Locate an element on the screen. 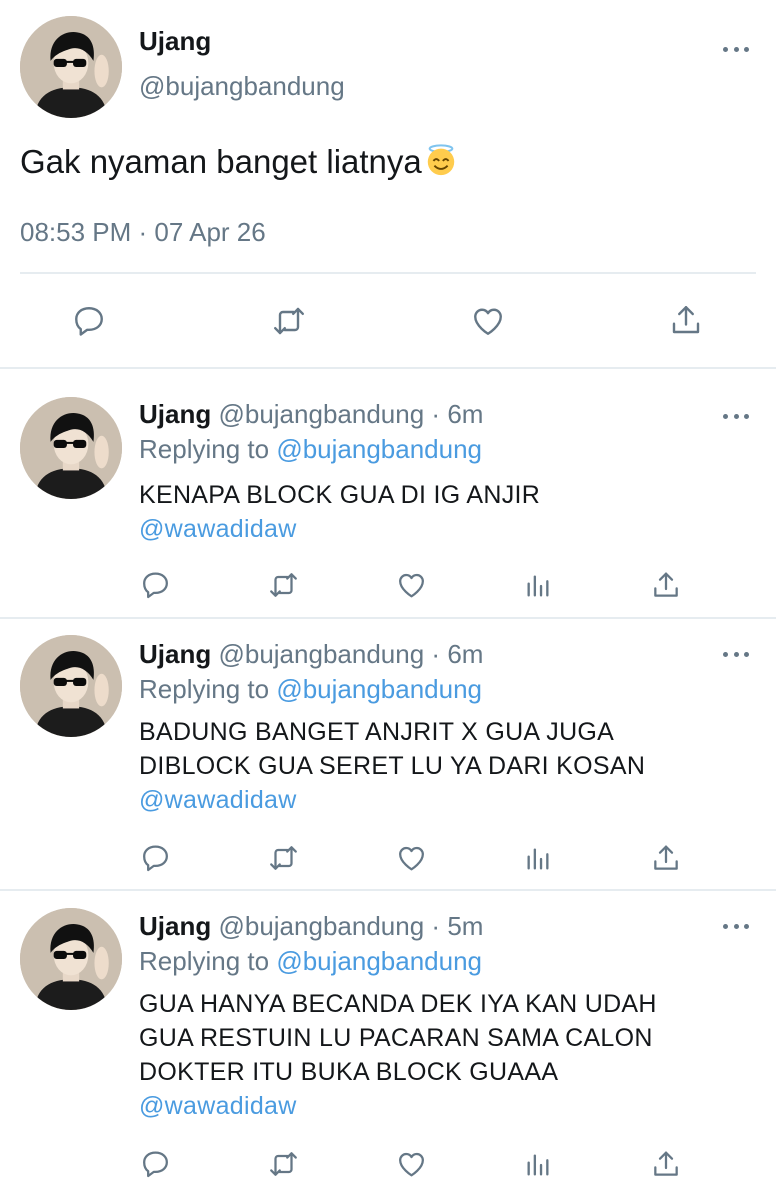 This screenshot has width=776, height=1200. reply-text-line: KENAPA BLOCK GUA DI IG ANJIR is located at coordinates (340, 495).